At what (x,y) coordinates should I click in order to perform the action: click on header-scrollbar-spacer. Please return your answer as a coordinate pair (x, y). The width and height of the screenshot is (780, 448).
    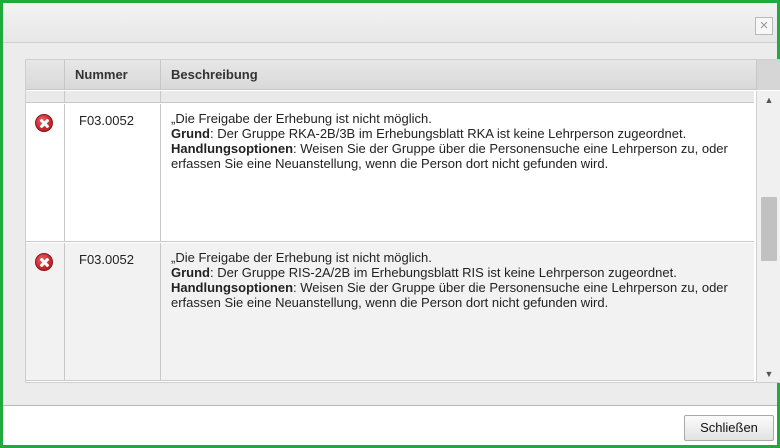
    Looking at the image, I should click on (768, 75).